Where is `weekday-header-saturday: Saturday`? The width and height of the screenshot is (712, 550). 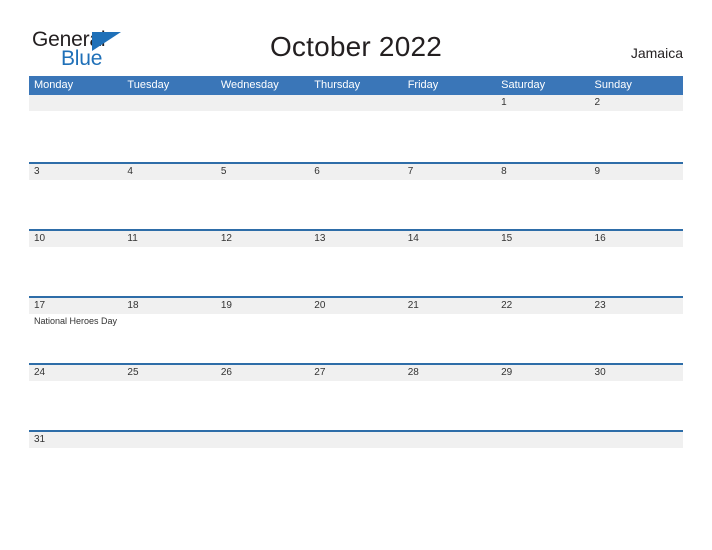
weekday-header-saturday: Saturday is located at coordinates (523, 85).